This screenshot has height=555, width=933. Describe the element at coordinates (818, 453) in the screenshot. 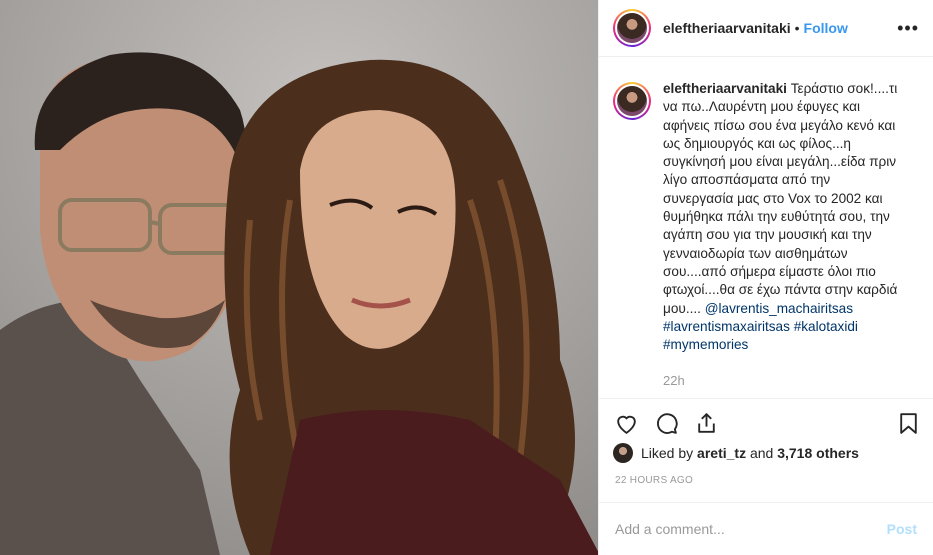

I see `likes-count-link: 3,718 others` at that location.